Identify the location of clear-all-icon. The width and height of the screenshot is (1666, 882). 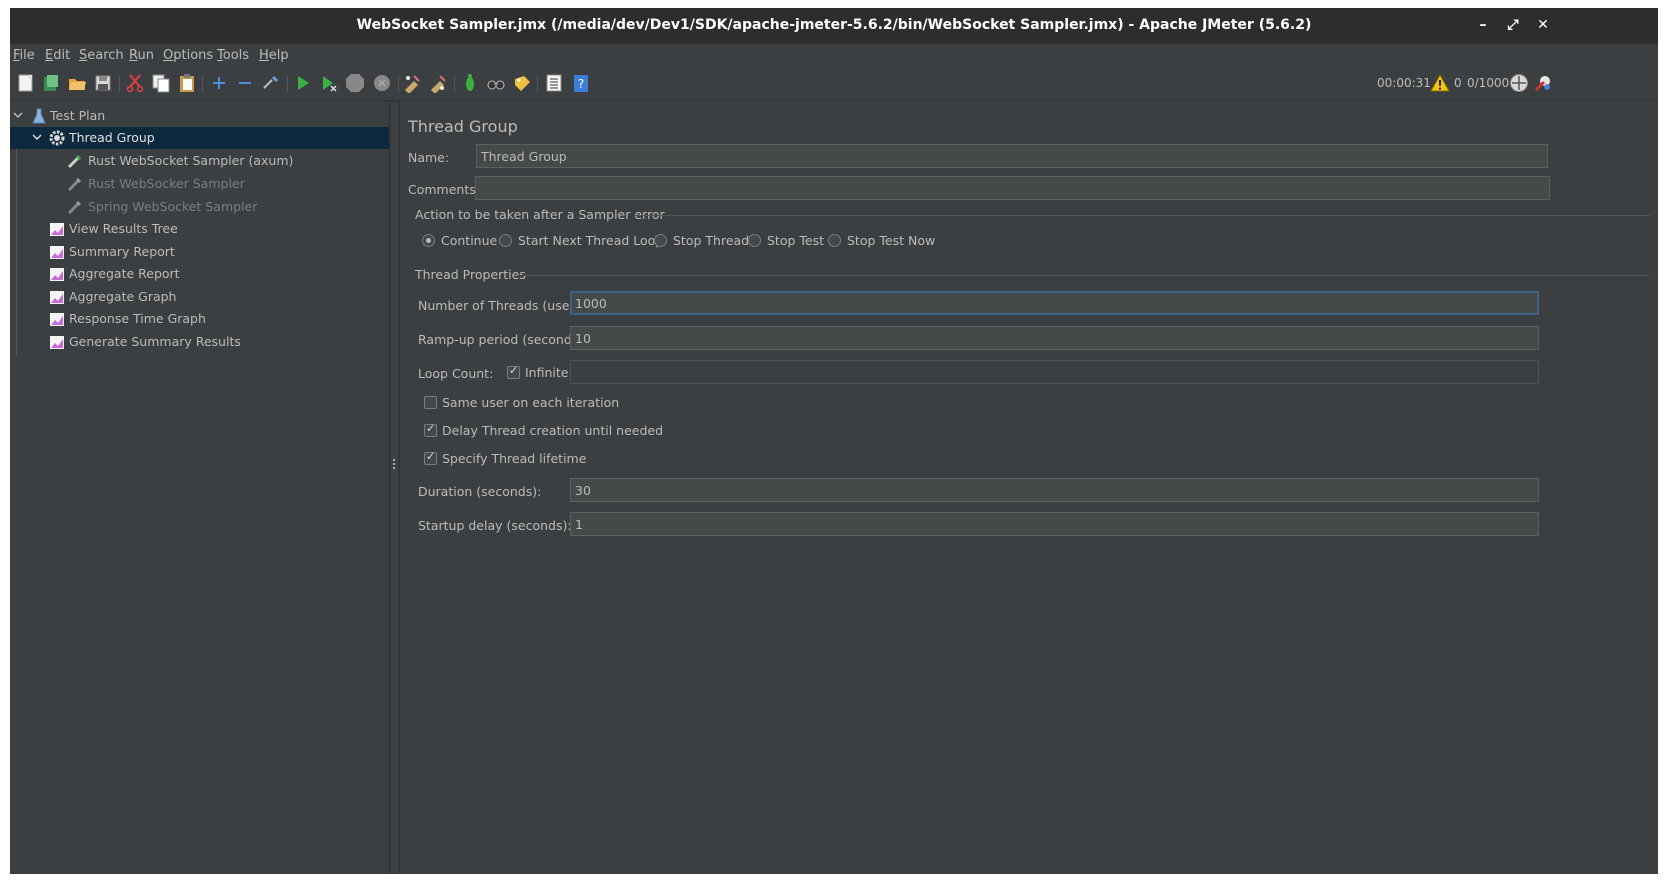
(438, 83).